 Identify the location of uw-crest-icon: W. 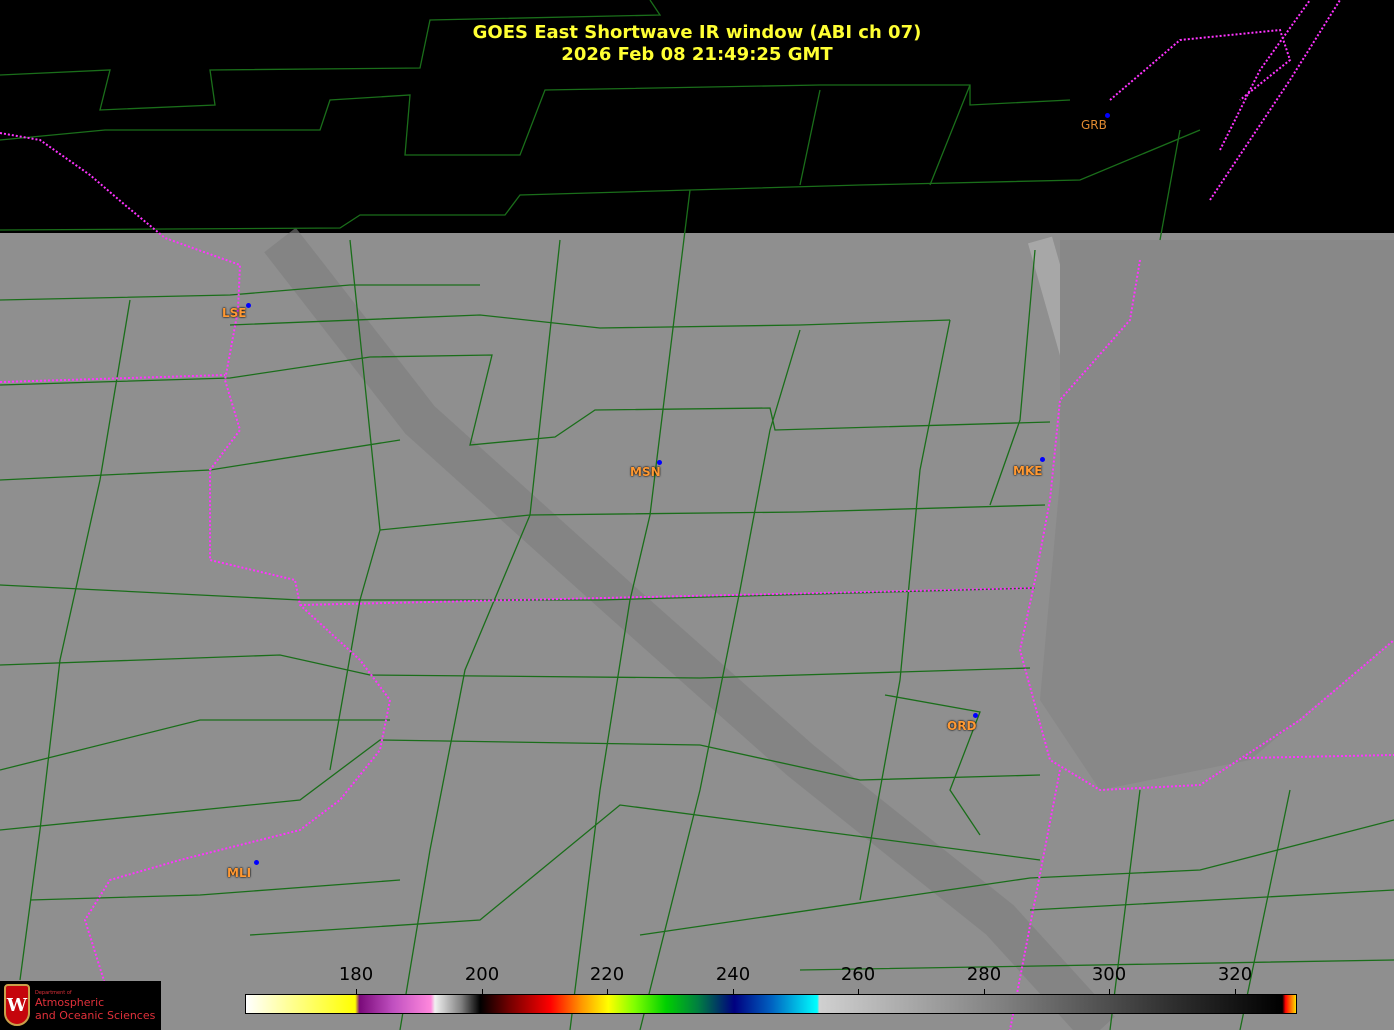
(17, 1005).